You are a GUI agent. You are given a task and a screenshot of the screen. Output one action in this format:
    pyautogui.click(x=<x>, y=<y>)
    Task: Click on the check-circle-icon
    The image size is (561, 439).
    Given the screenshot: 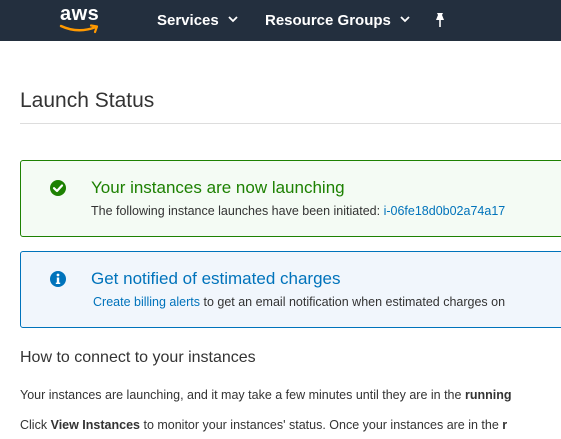 What is the action you would take?
    pyautogui.click(x=58, y=188)
    